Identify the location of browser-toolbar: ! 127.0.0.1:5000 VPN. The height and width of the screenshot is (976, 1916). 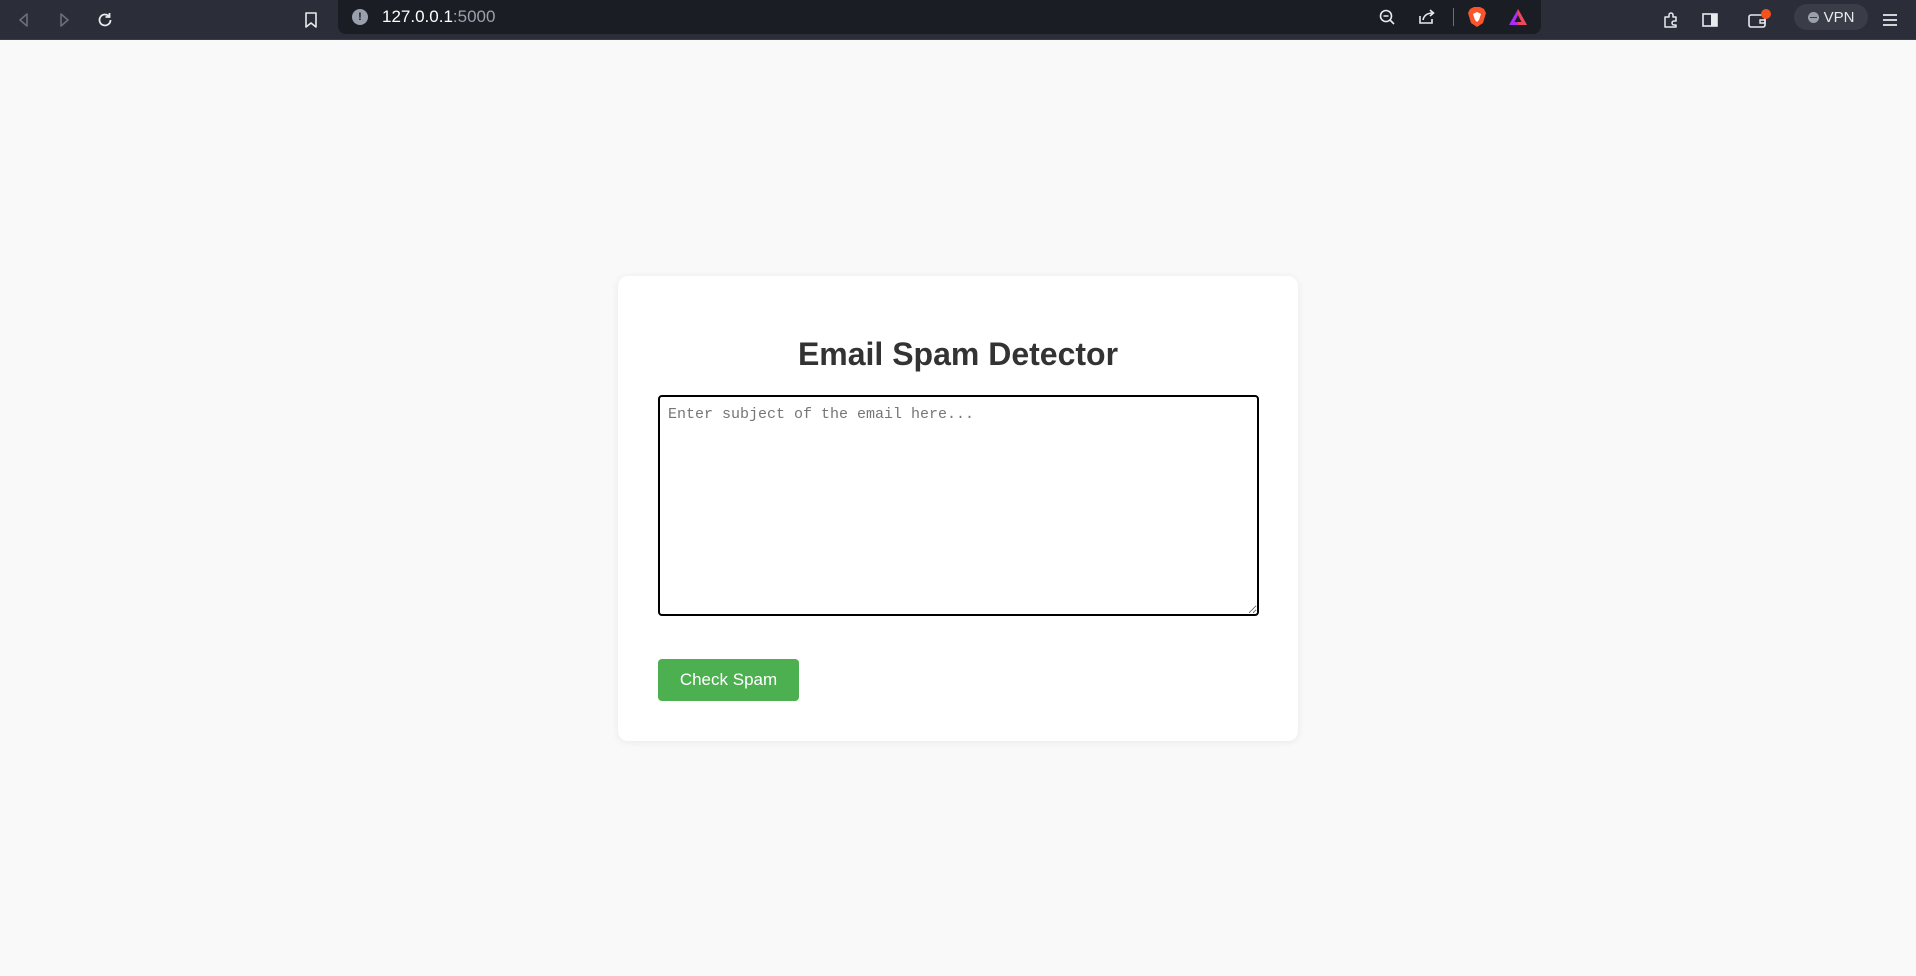
(958, 20).